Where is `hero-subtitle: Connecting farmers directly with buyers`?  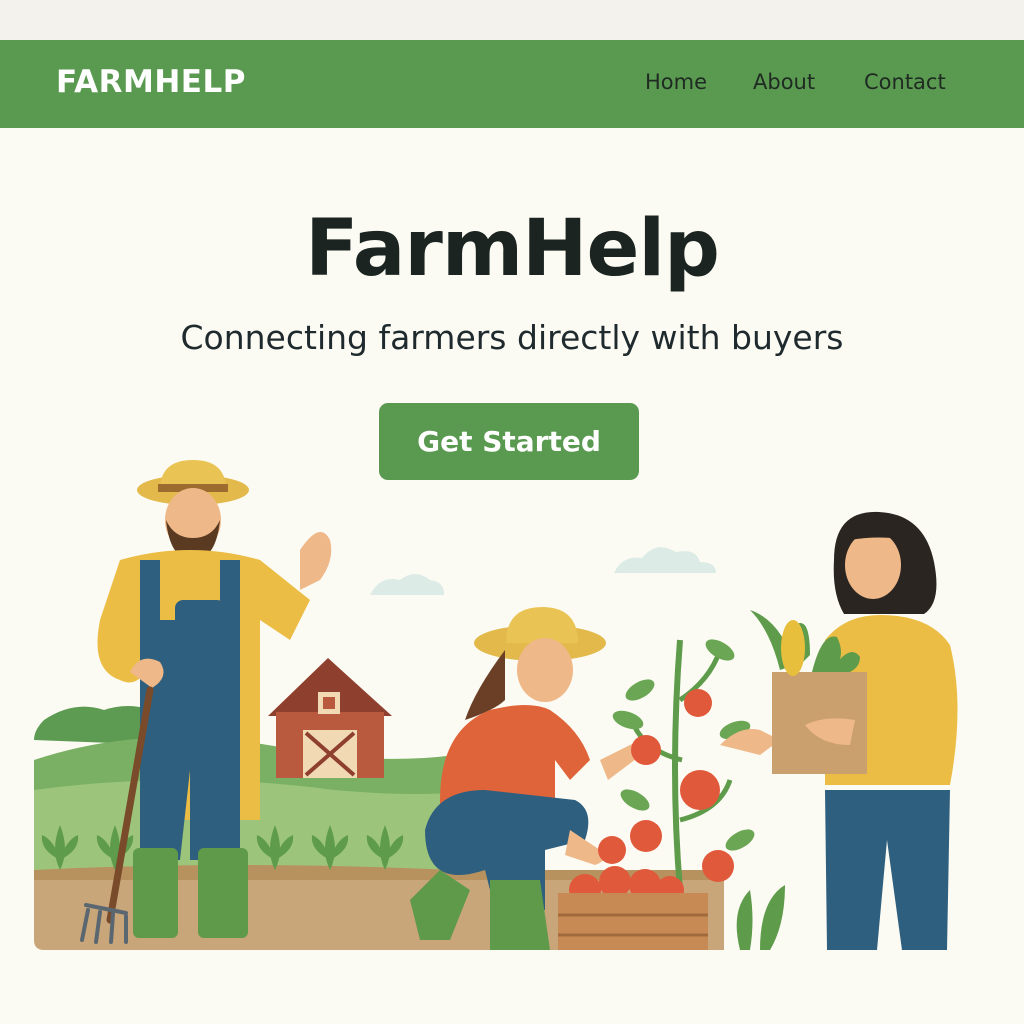
hero-subtitle: Connecting farmers directly with buyers is located at coordinates (512, 337).